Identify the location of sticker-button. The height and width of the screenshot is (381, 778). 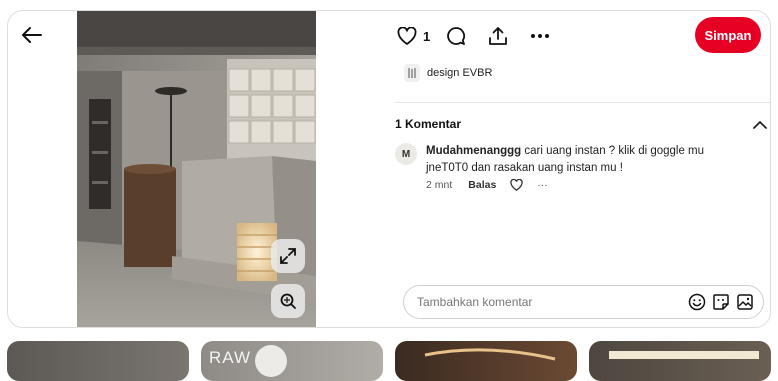
(721, 302).